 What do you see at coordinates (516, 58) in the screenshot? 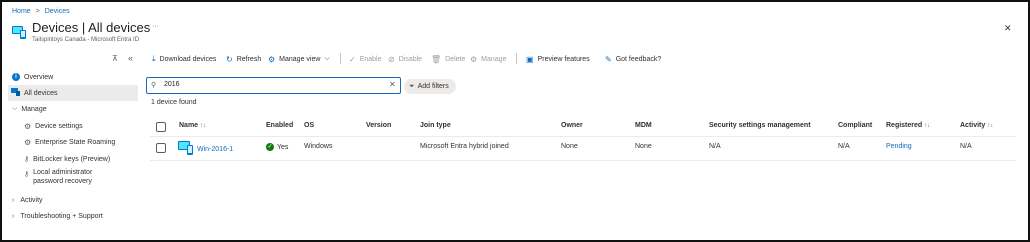
I see `toolbar-divider` at bounding box center [516, 58].